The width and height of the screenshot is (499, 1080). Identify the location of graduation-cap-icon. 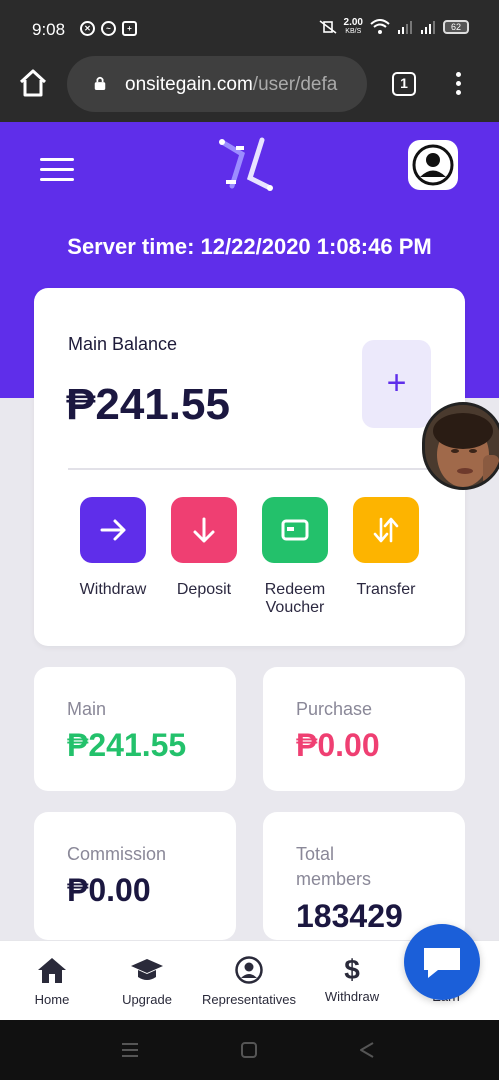
(147, 969).